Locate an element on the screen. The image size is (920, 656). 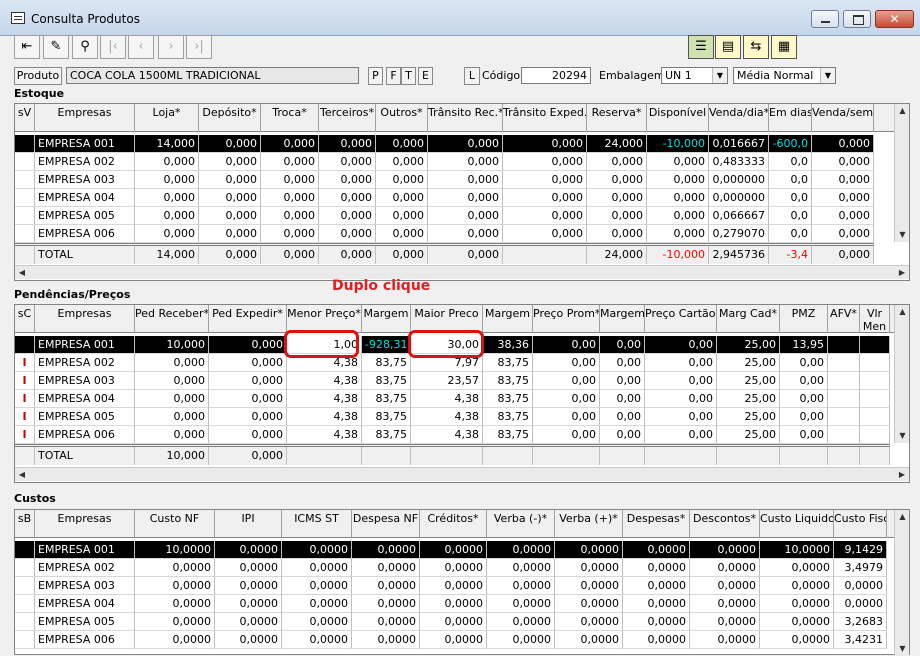
flag-button-f: F is located at coordinates (393, 76).